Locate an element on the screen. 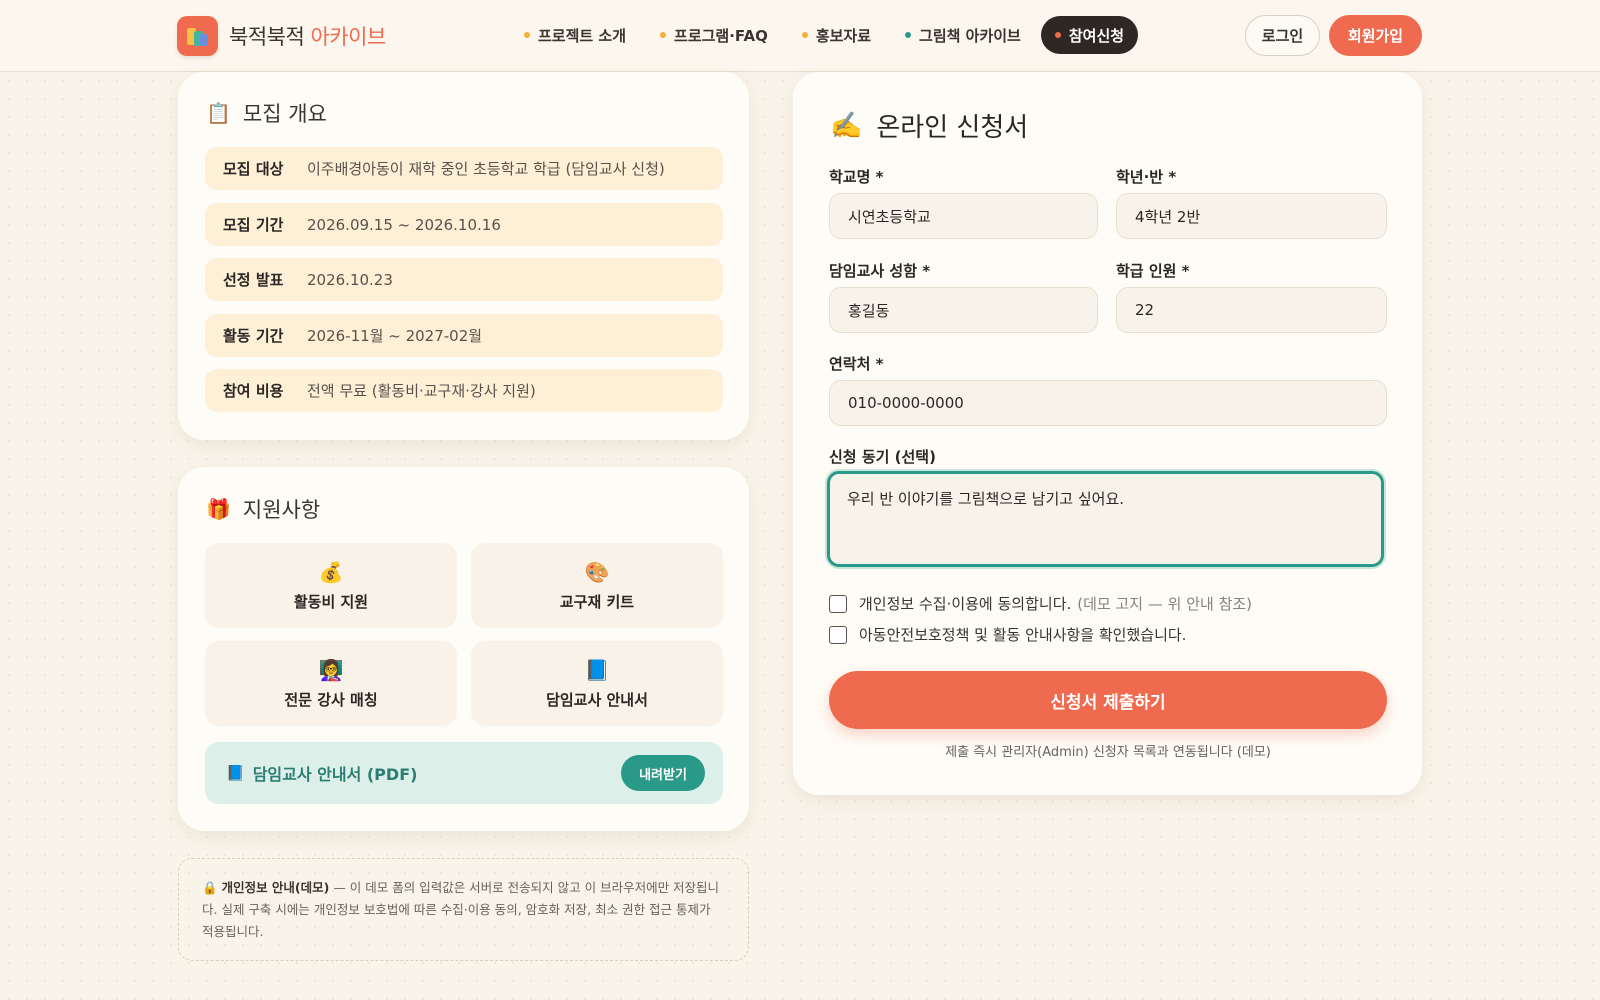 The width and height of the screenshot is (1600, 1000). support-tile-label: 활동비 지원 is located at coordinates (331, 602).